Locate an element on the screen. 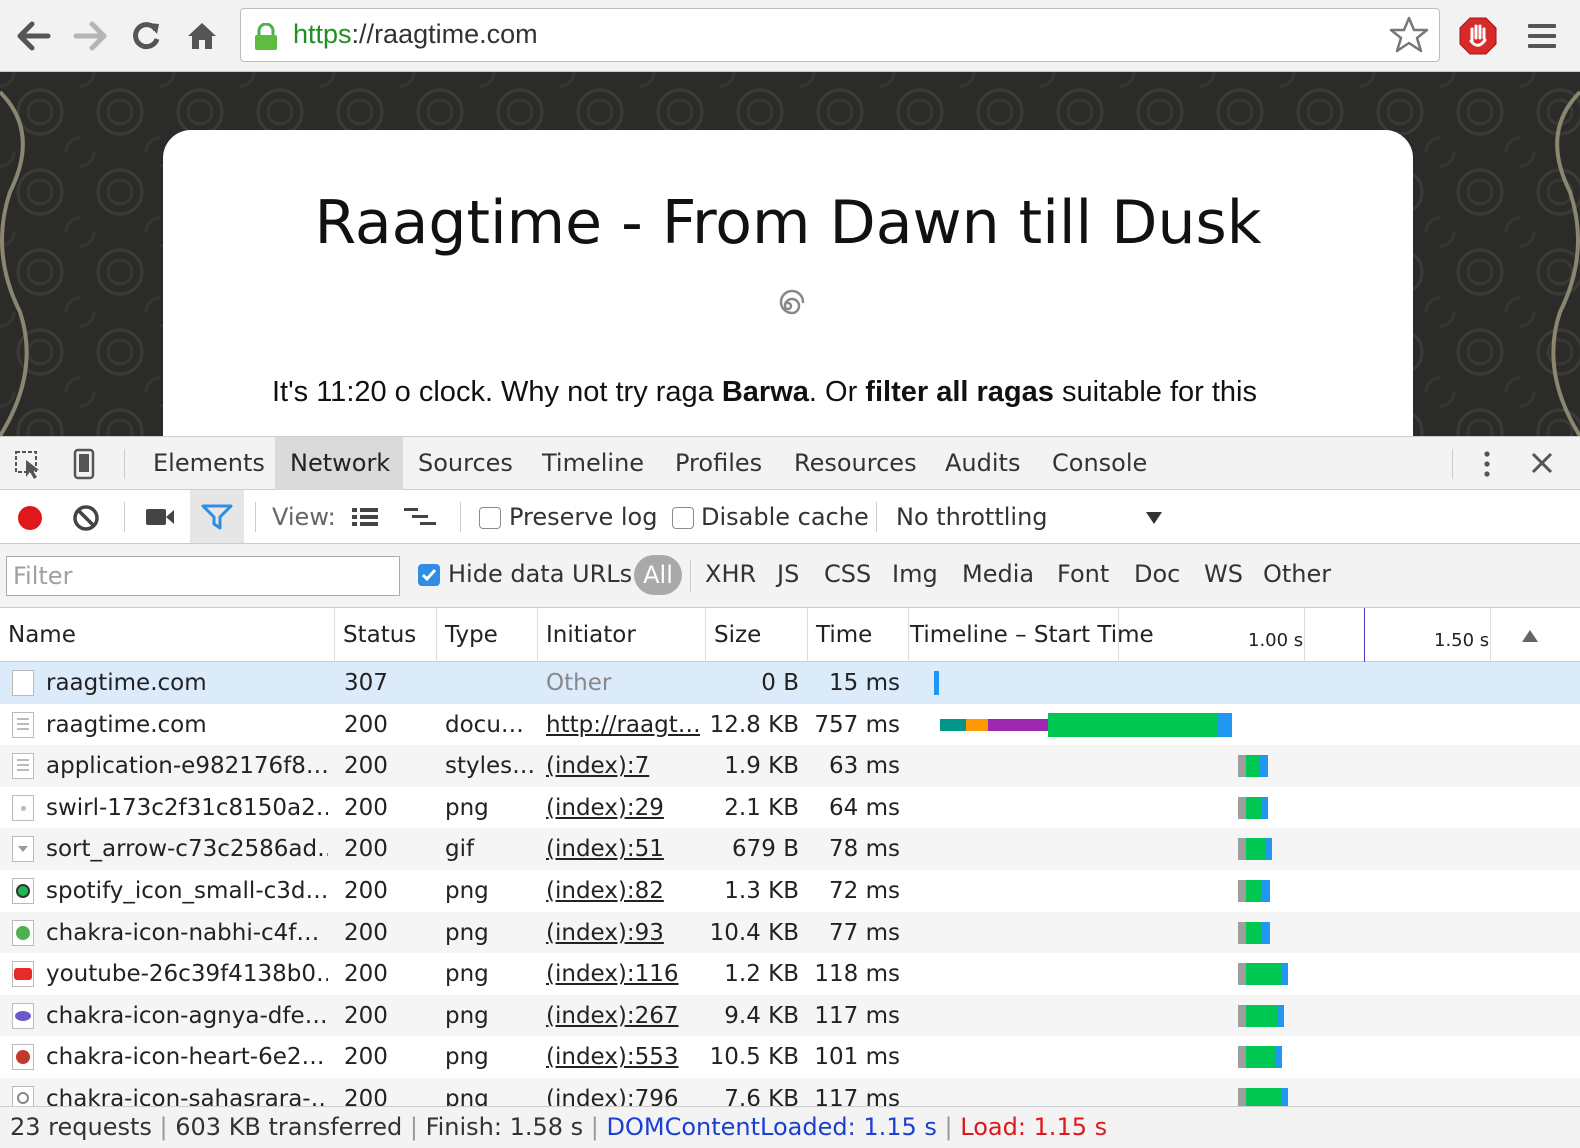 This screenshot has height=1148, width=1580. tab-resources: Resources is located at coordinates (855, 463).